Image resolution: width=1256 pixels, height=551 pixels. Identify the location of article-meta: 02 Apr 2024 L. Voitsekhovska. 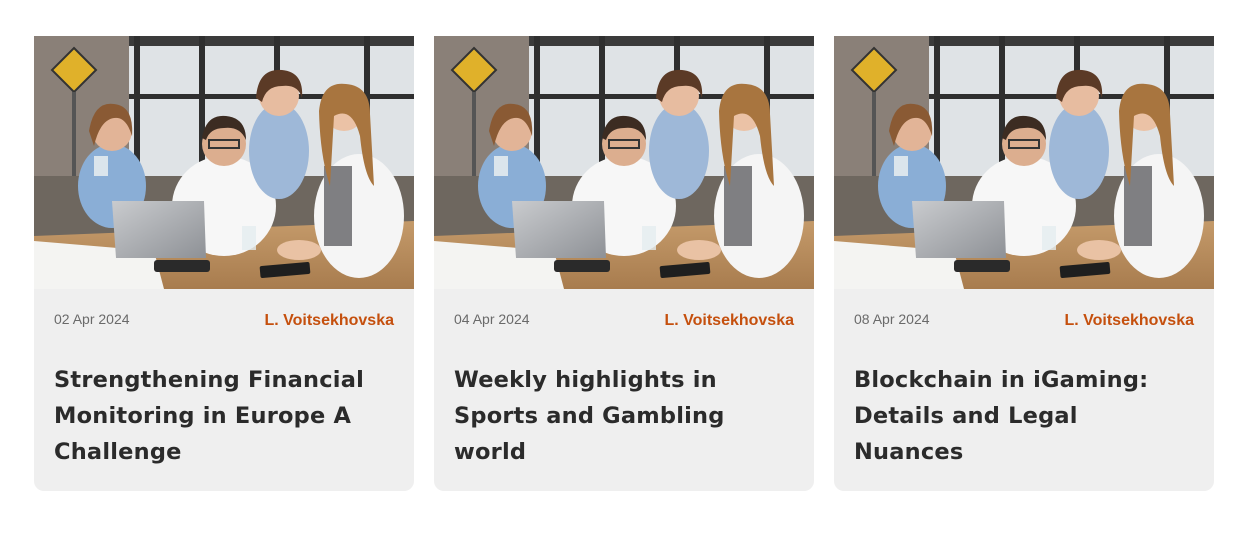
(224, 321).